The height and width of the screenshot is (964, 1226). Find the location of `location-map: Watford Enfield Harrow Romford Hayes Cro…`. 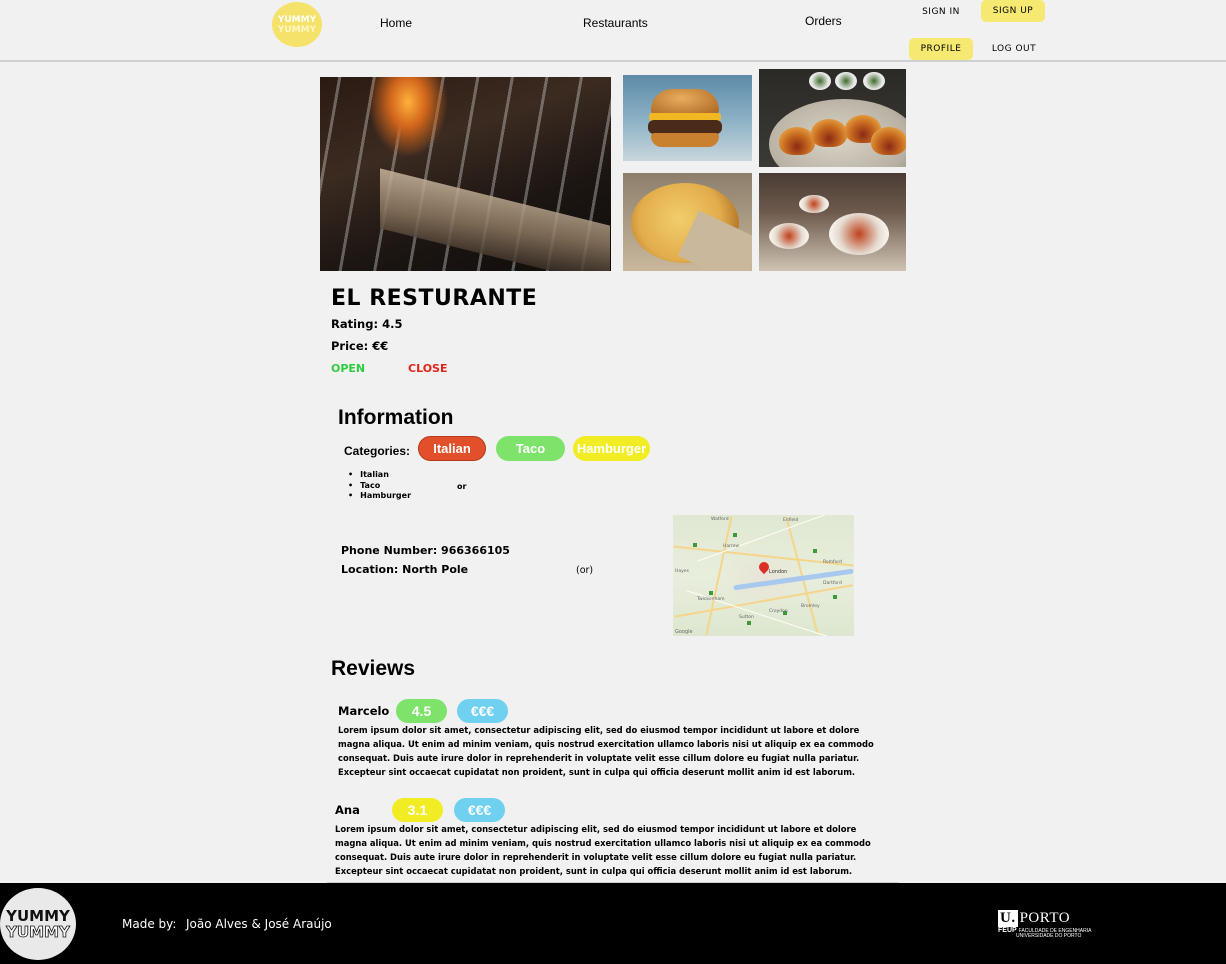

location-map: Watford Enfield Harrow Romford Hayes Cro… is located at coordinates (763, 575).